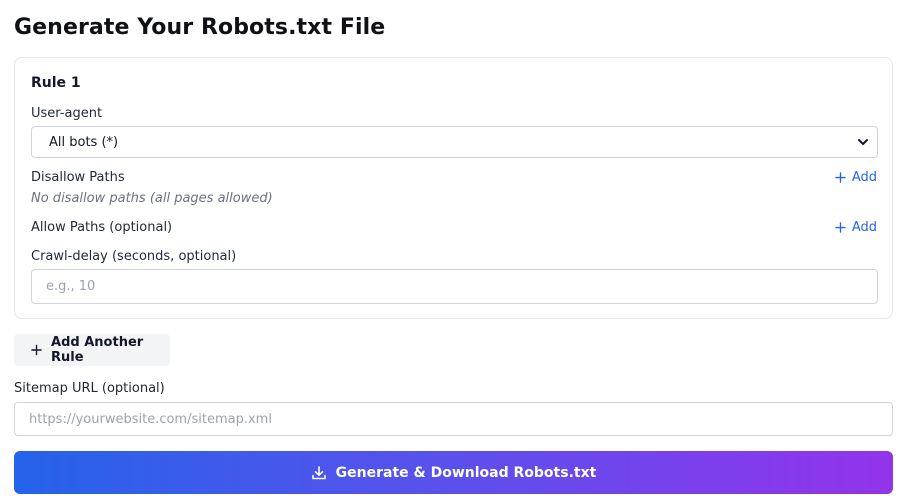 This screenshot has width=912, height=502. I want to click on user-agent-label: User-agent, so click(67, 113).